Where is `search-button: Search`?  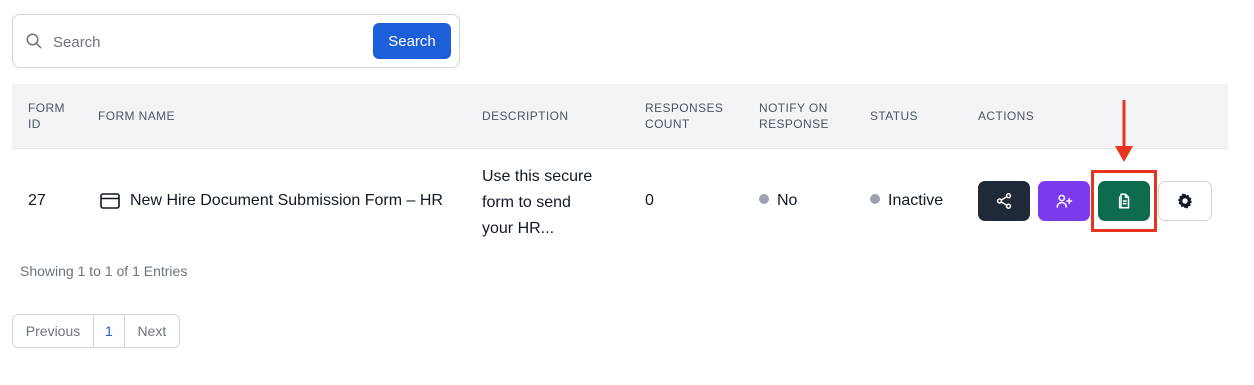 search-button: Search is located at coordinates (412, 41).